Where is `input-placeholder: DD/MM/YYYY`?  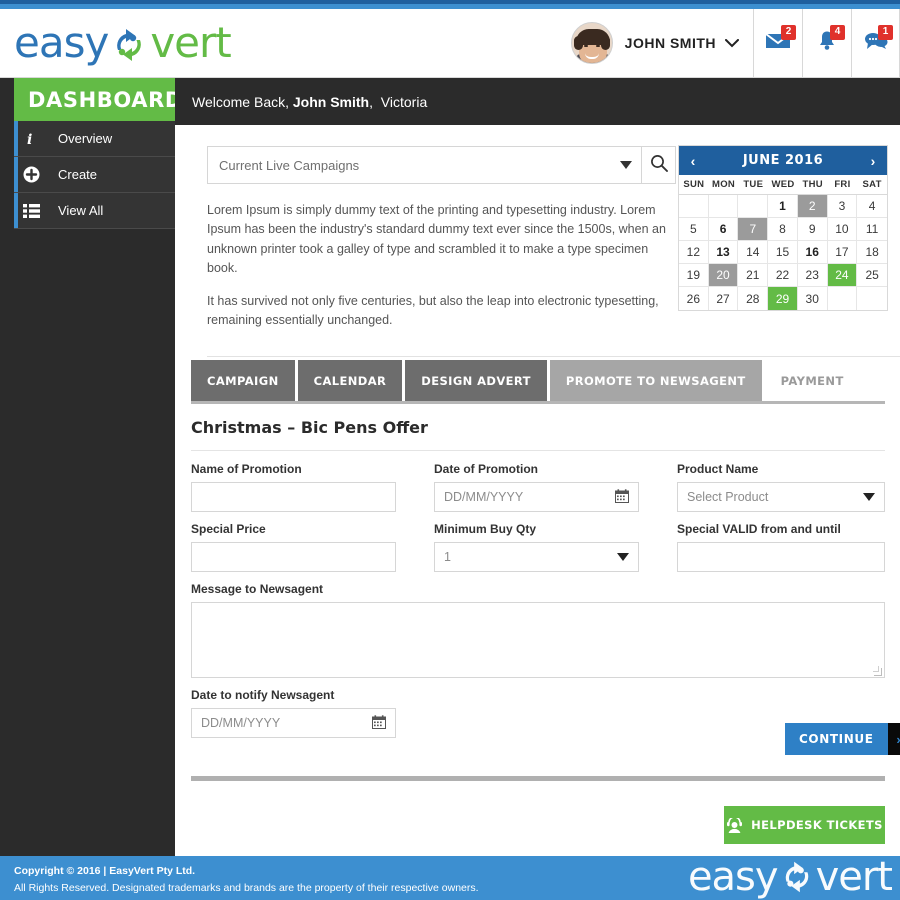
input-placeholder: DD/MM/YYYY is located at coordinates (484, 497).